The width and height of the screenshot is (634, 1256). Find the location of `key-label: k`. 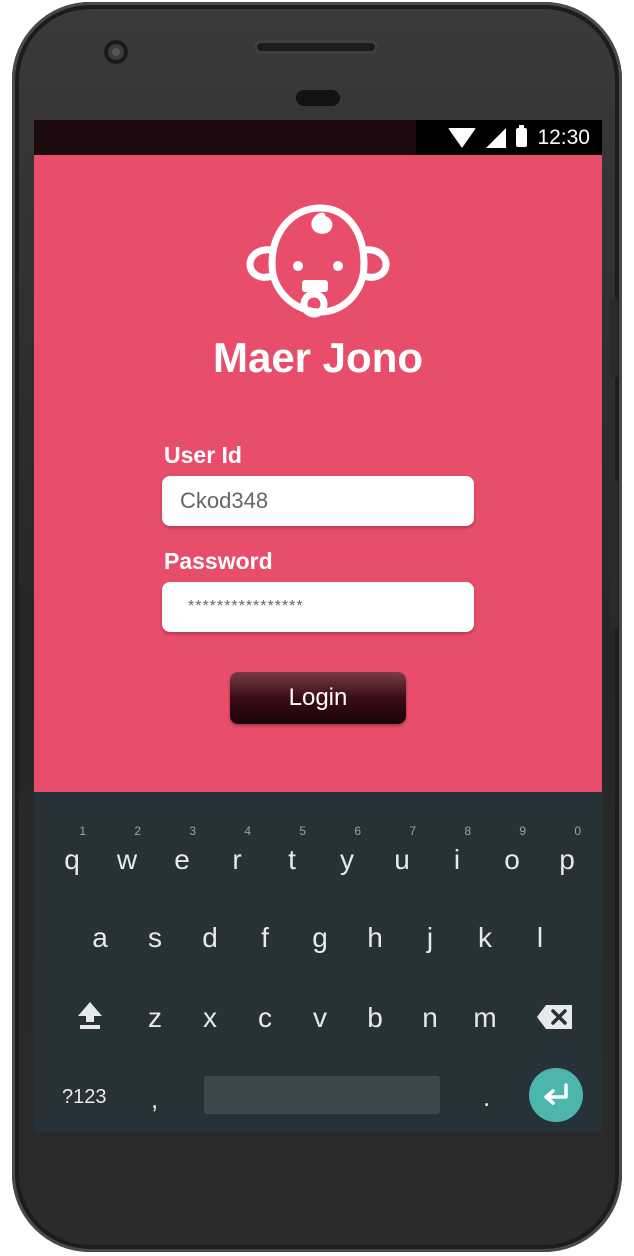

key-label: k is located at coordinates (485, 937).